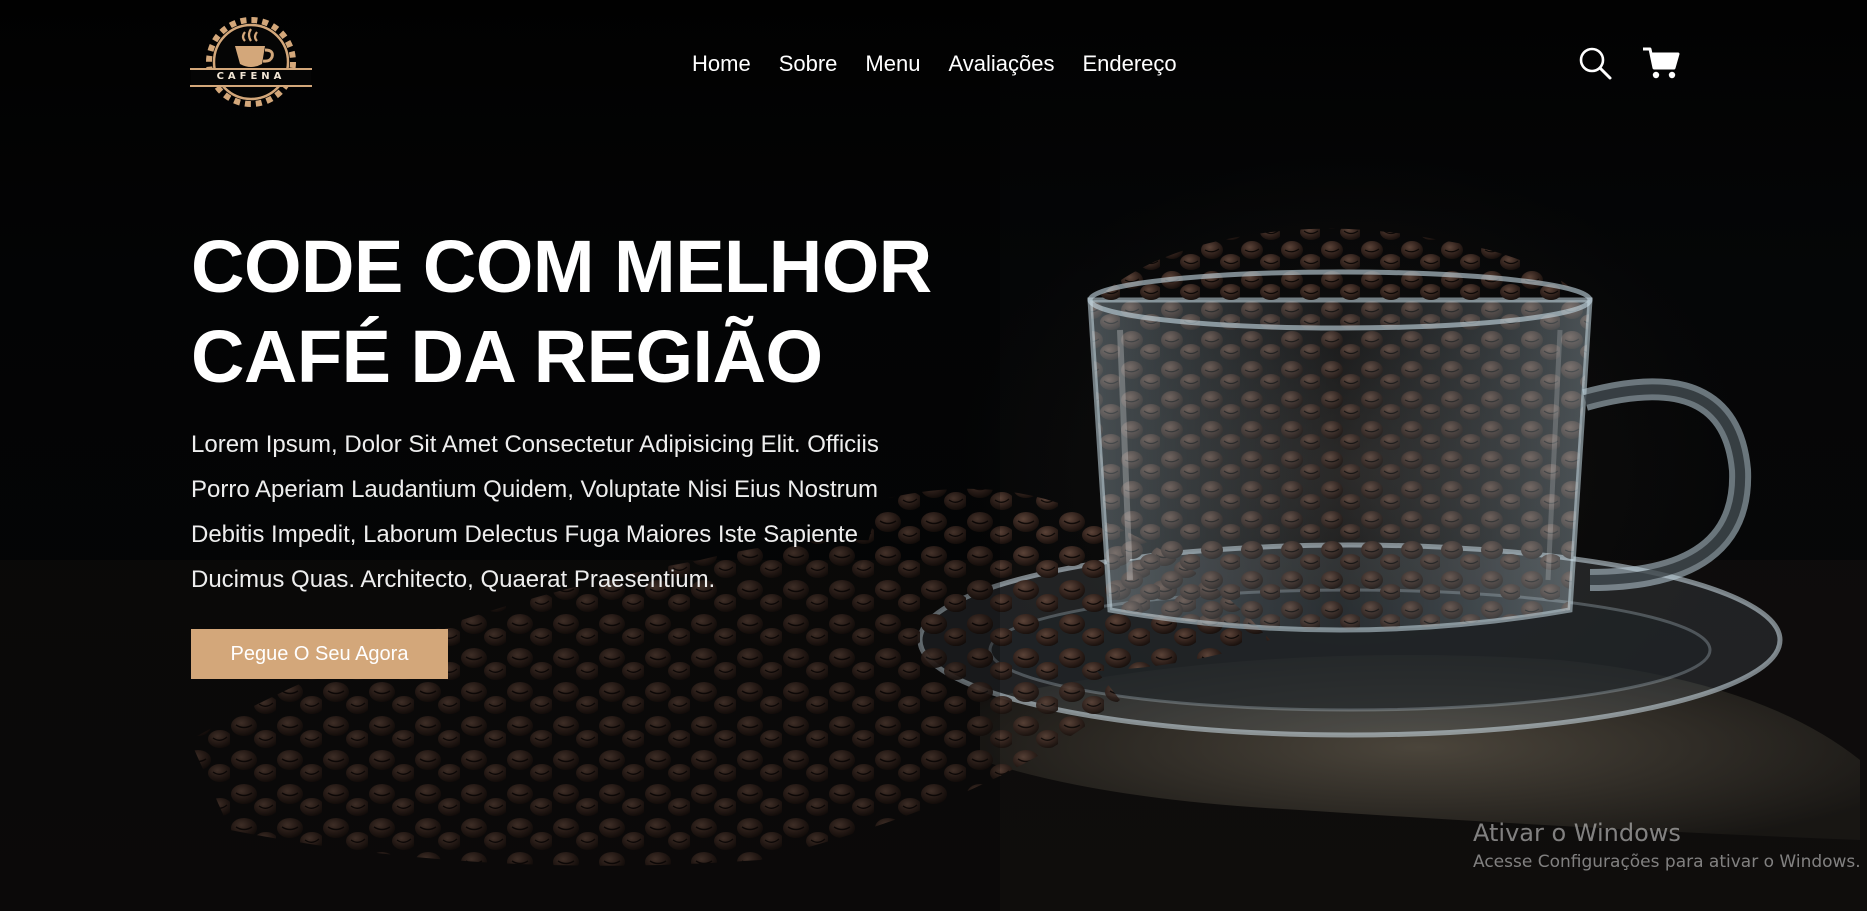  I want to click on main-navigation: Home Sobre Menu Avaliações Endereço, so click(934, 64).